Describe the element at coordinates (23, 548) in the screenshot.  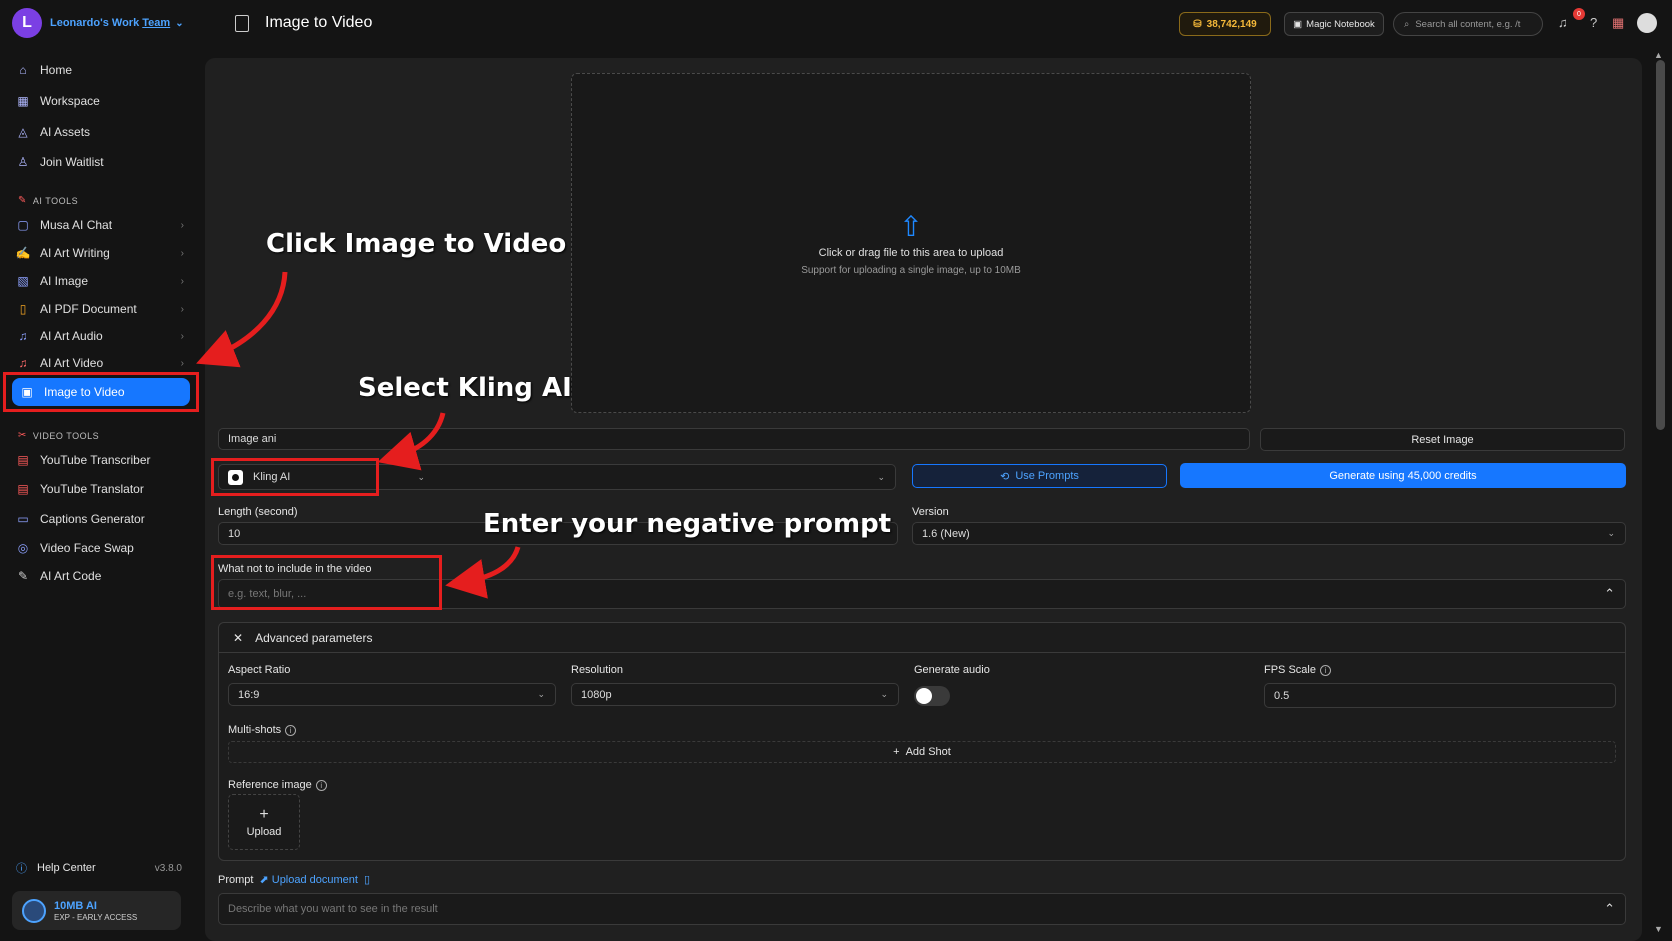
I see `face-swap-icon: ◎` at that location.